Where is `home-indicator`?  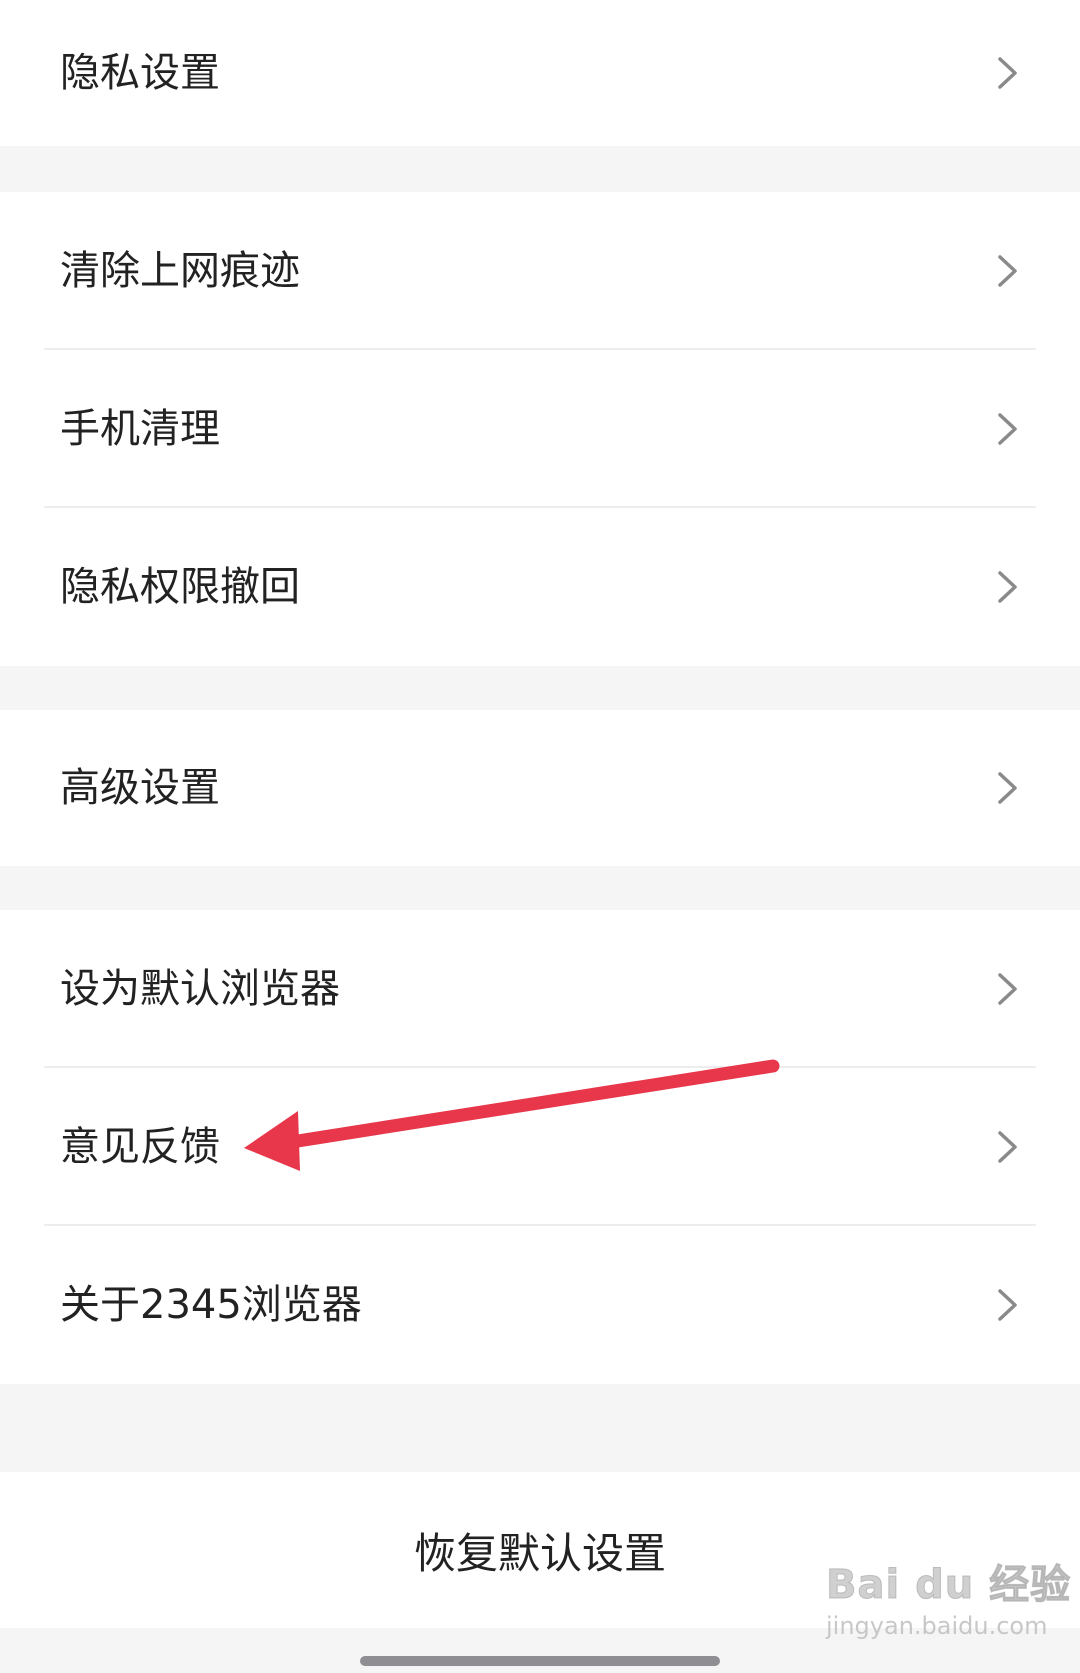 home-indicator is located at coordinates (540, 1661).